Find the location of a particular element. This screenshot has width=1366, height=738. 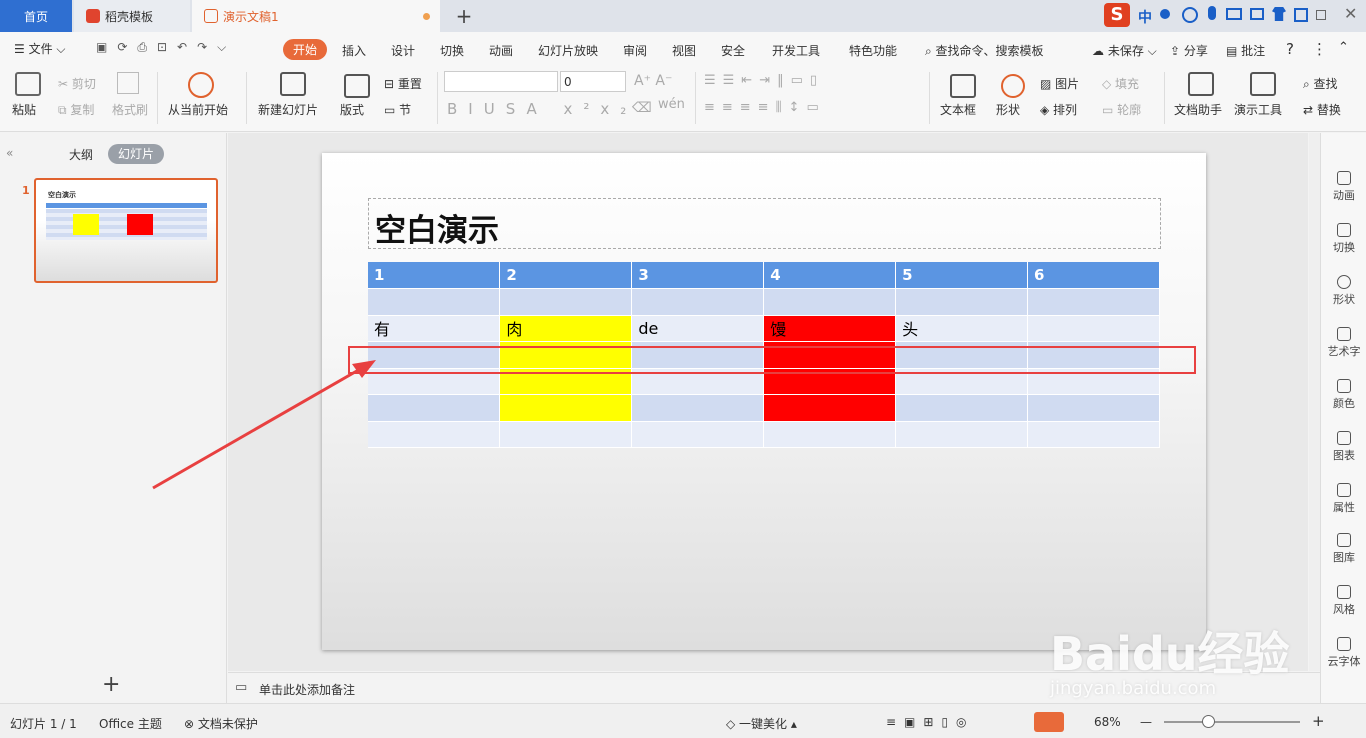

properties-icon is located at coordinates (1344, 490).